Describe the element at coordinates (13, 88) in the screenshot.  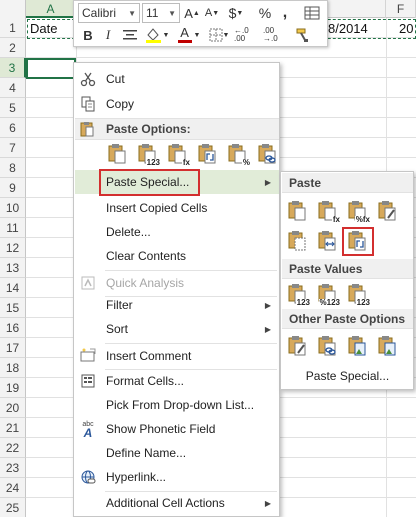
I see `row-header-4: 4` at that location.